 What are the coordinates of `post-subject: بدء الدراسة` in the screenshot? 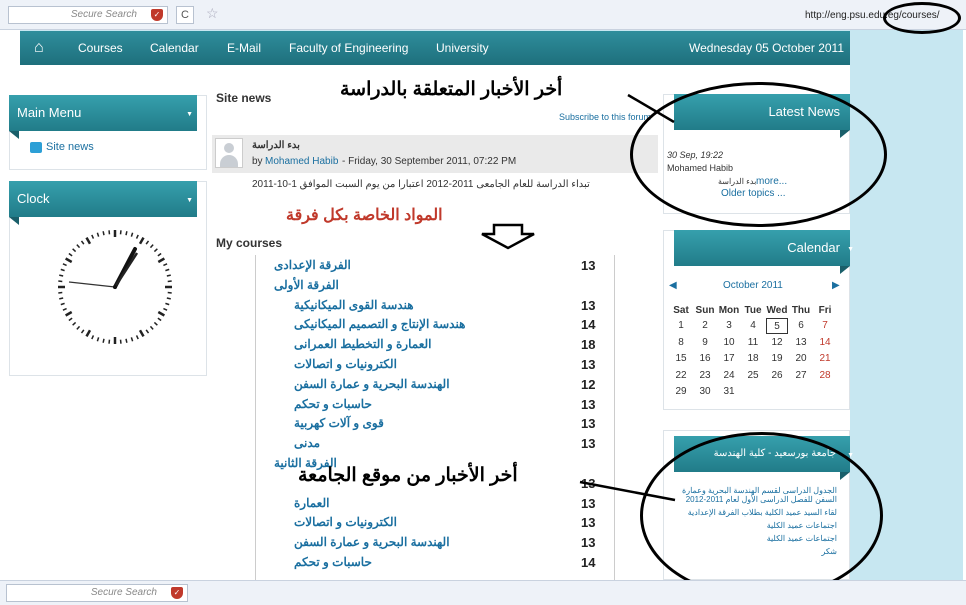 It's located at (276, 145).